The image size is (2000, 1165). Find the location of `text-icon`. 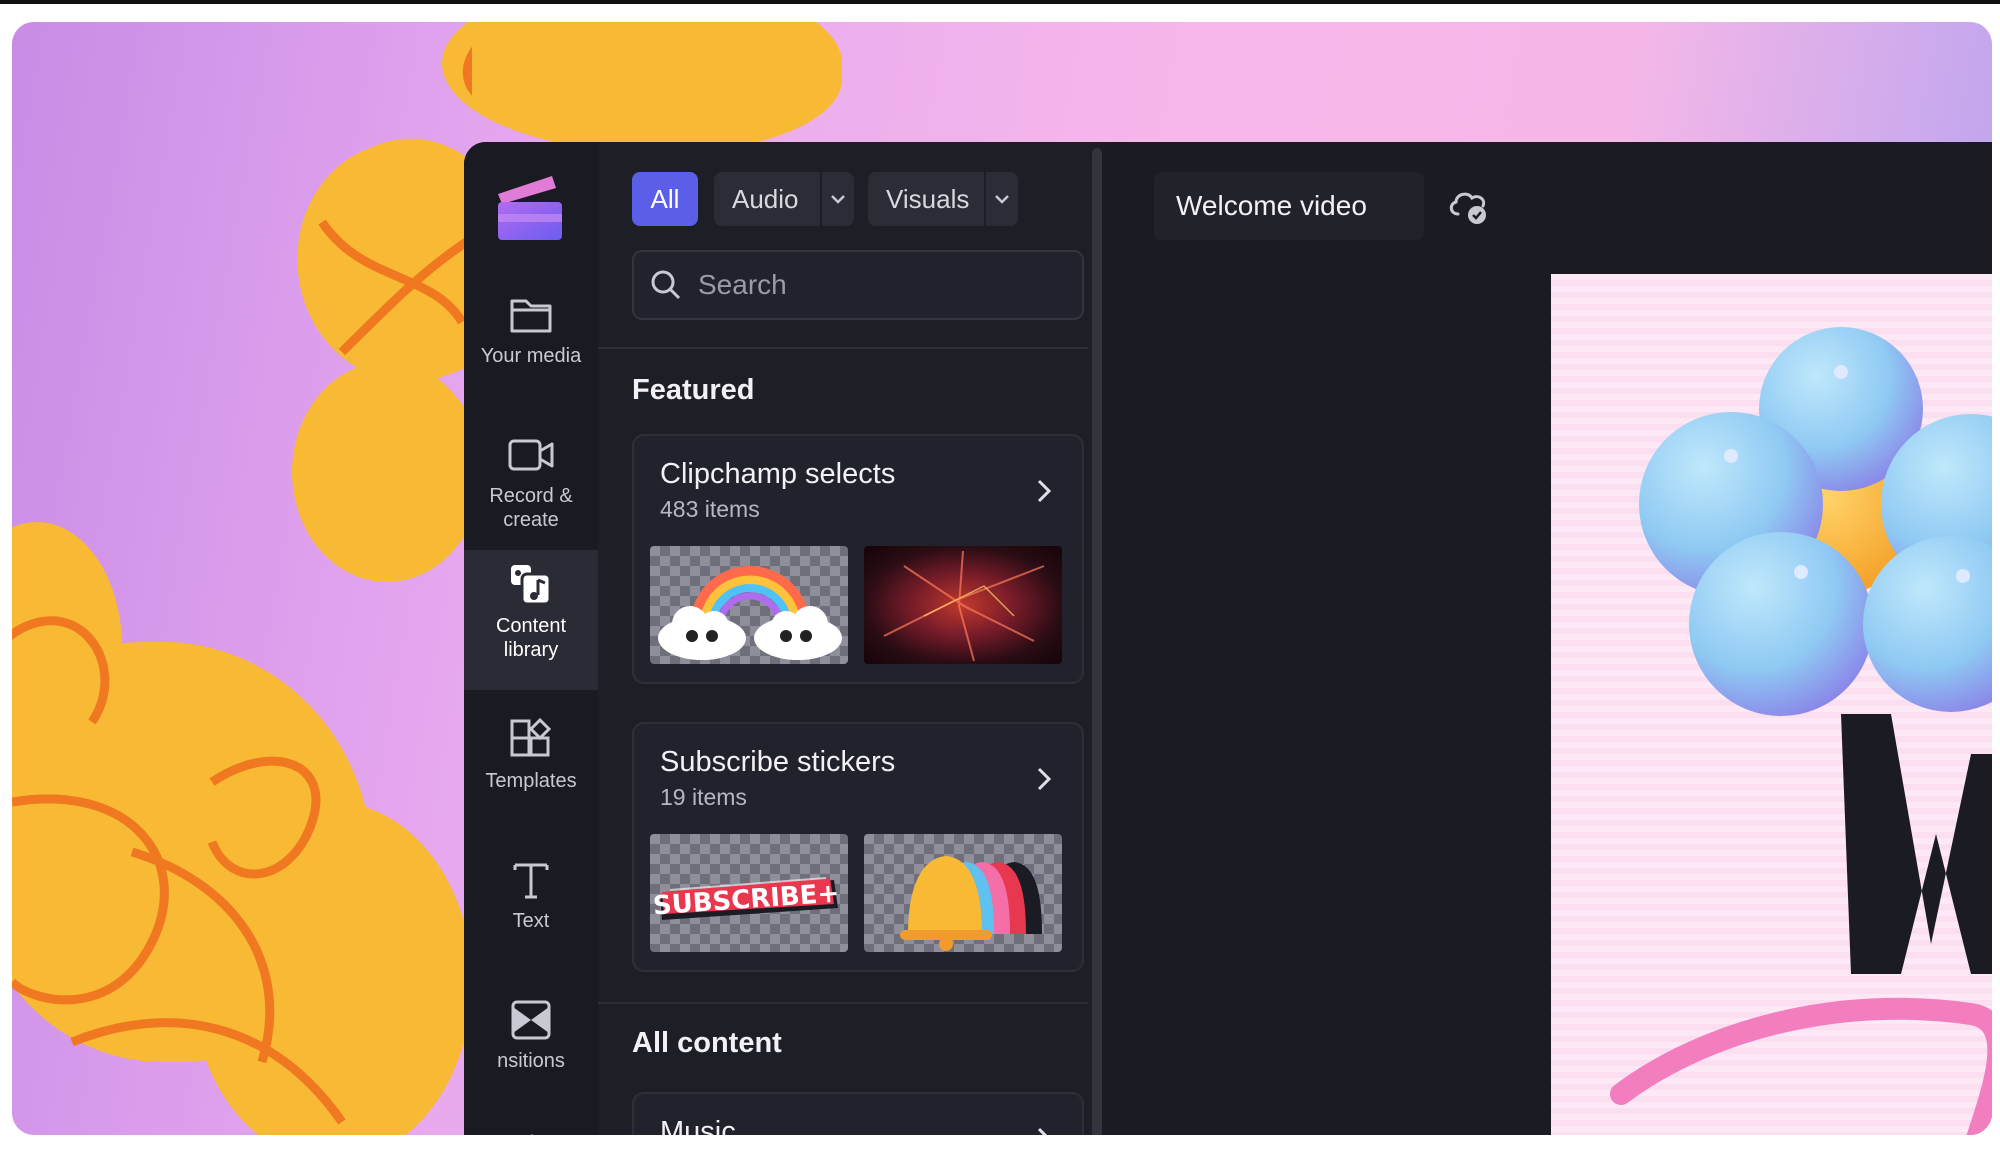

text-icon is located at coordinates (531, 880).